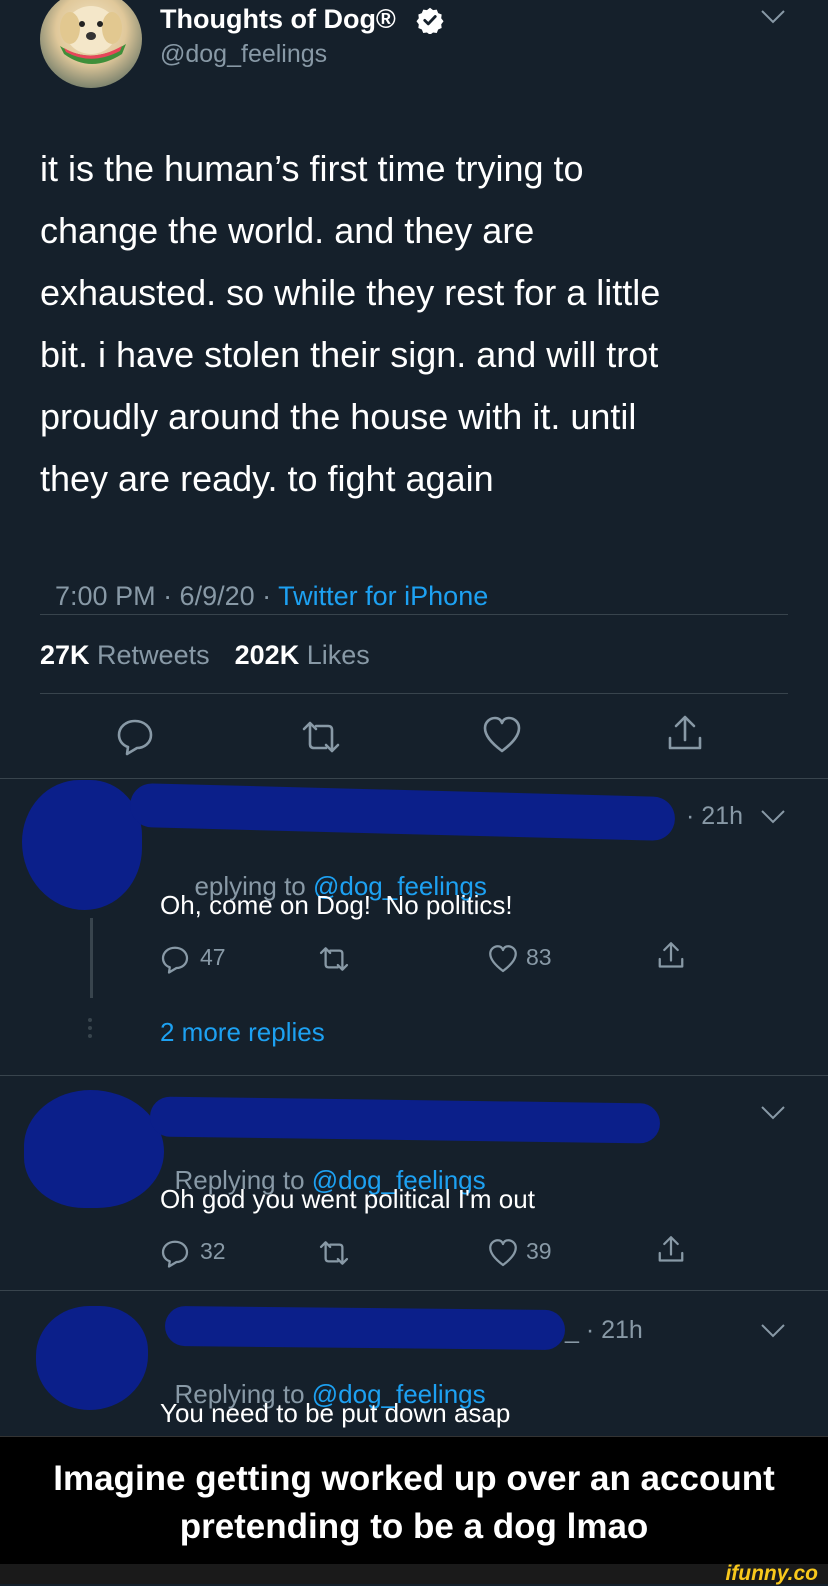 This screenshot has width=828, height=1586. I want to click on likes-label: Likes, so click(338, 655).